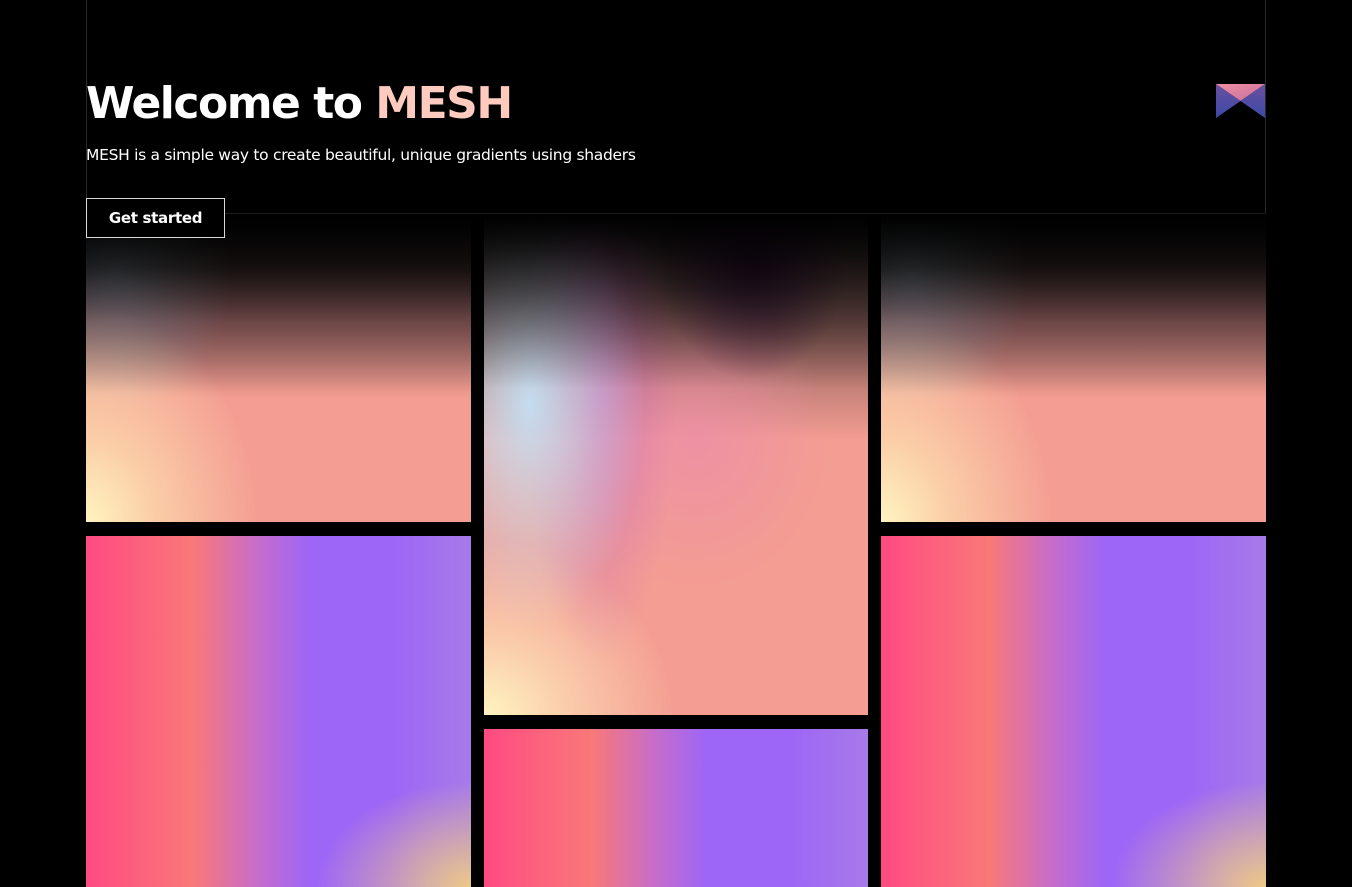  Describe the element at coordinates (224, 103) in the screenshot. I see `title-prefix: Welcome to` at that location.